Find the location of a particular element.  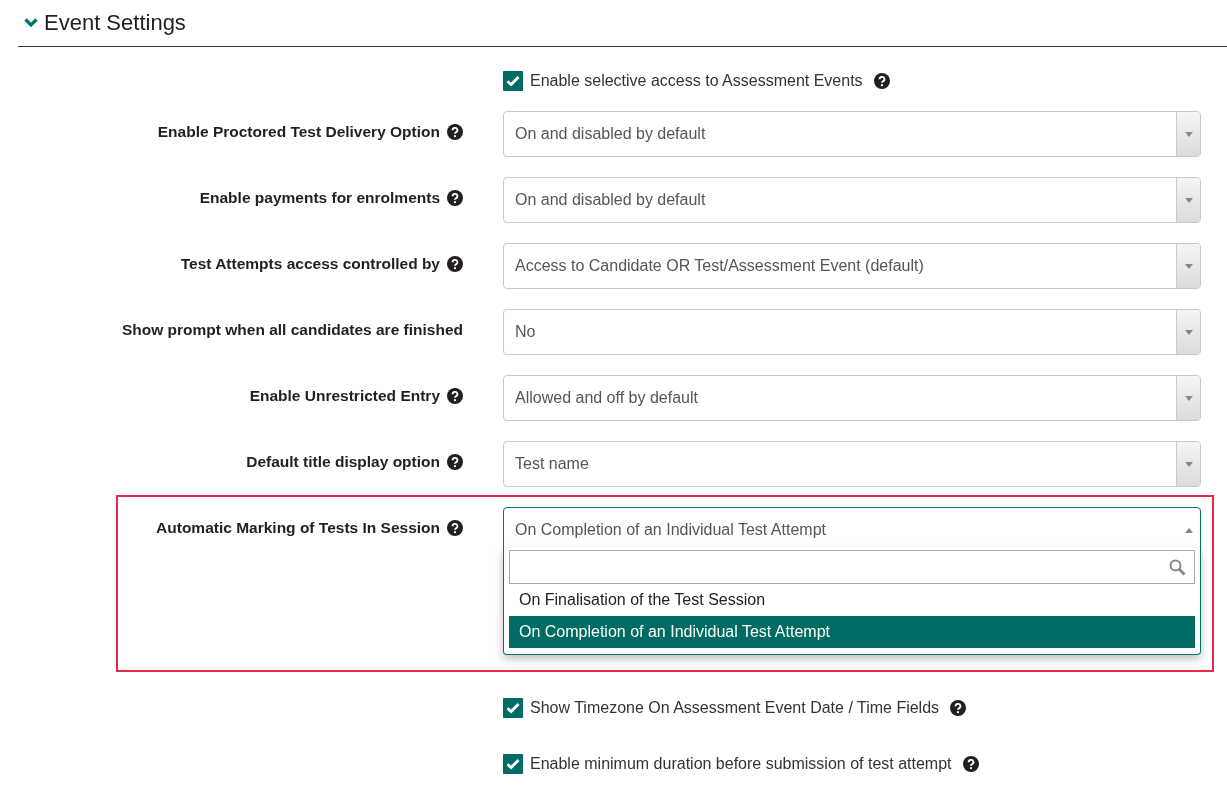

field-label: Enable Proctored Test Delivery Option is located at coordinates (298, 132).